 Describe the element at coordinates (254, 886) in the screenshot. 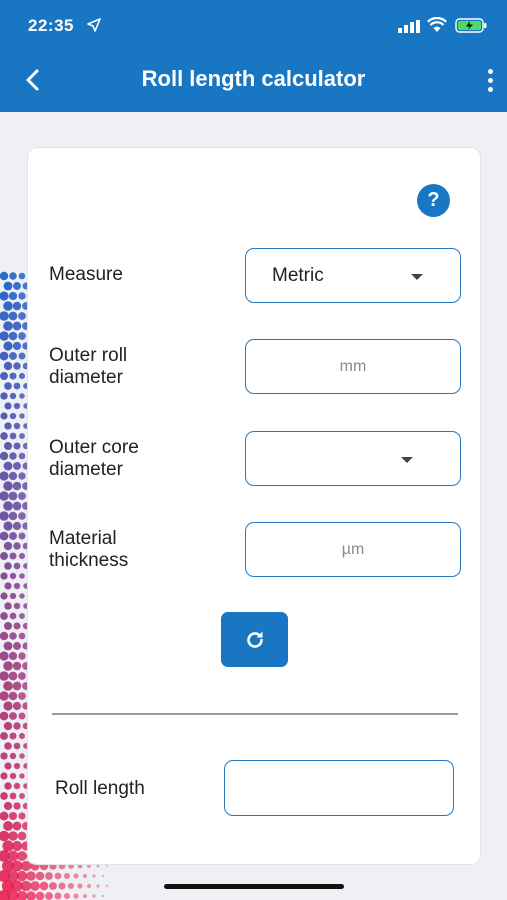

I see `home-indicator` at that location.